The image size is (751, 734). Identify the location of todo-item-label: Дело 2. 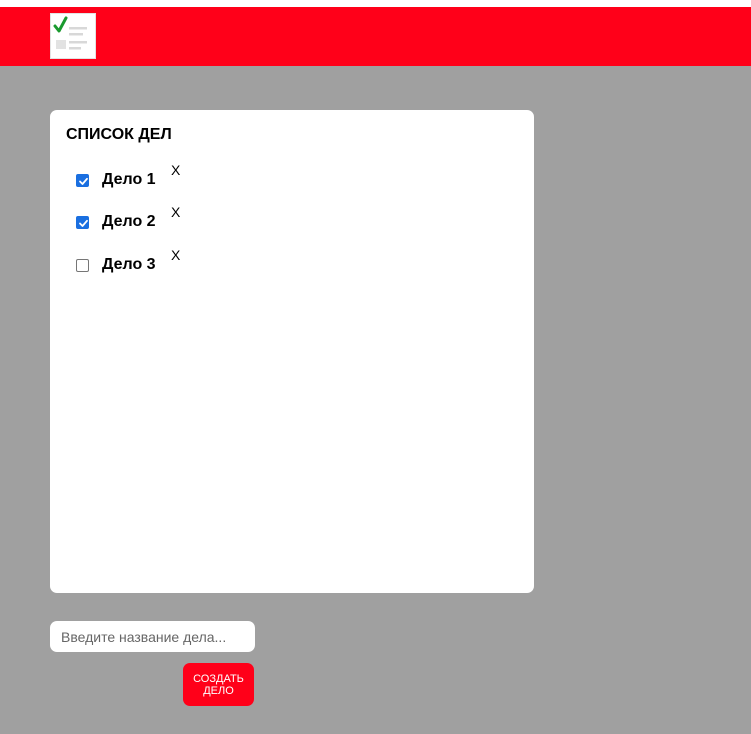
(129, 221).